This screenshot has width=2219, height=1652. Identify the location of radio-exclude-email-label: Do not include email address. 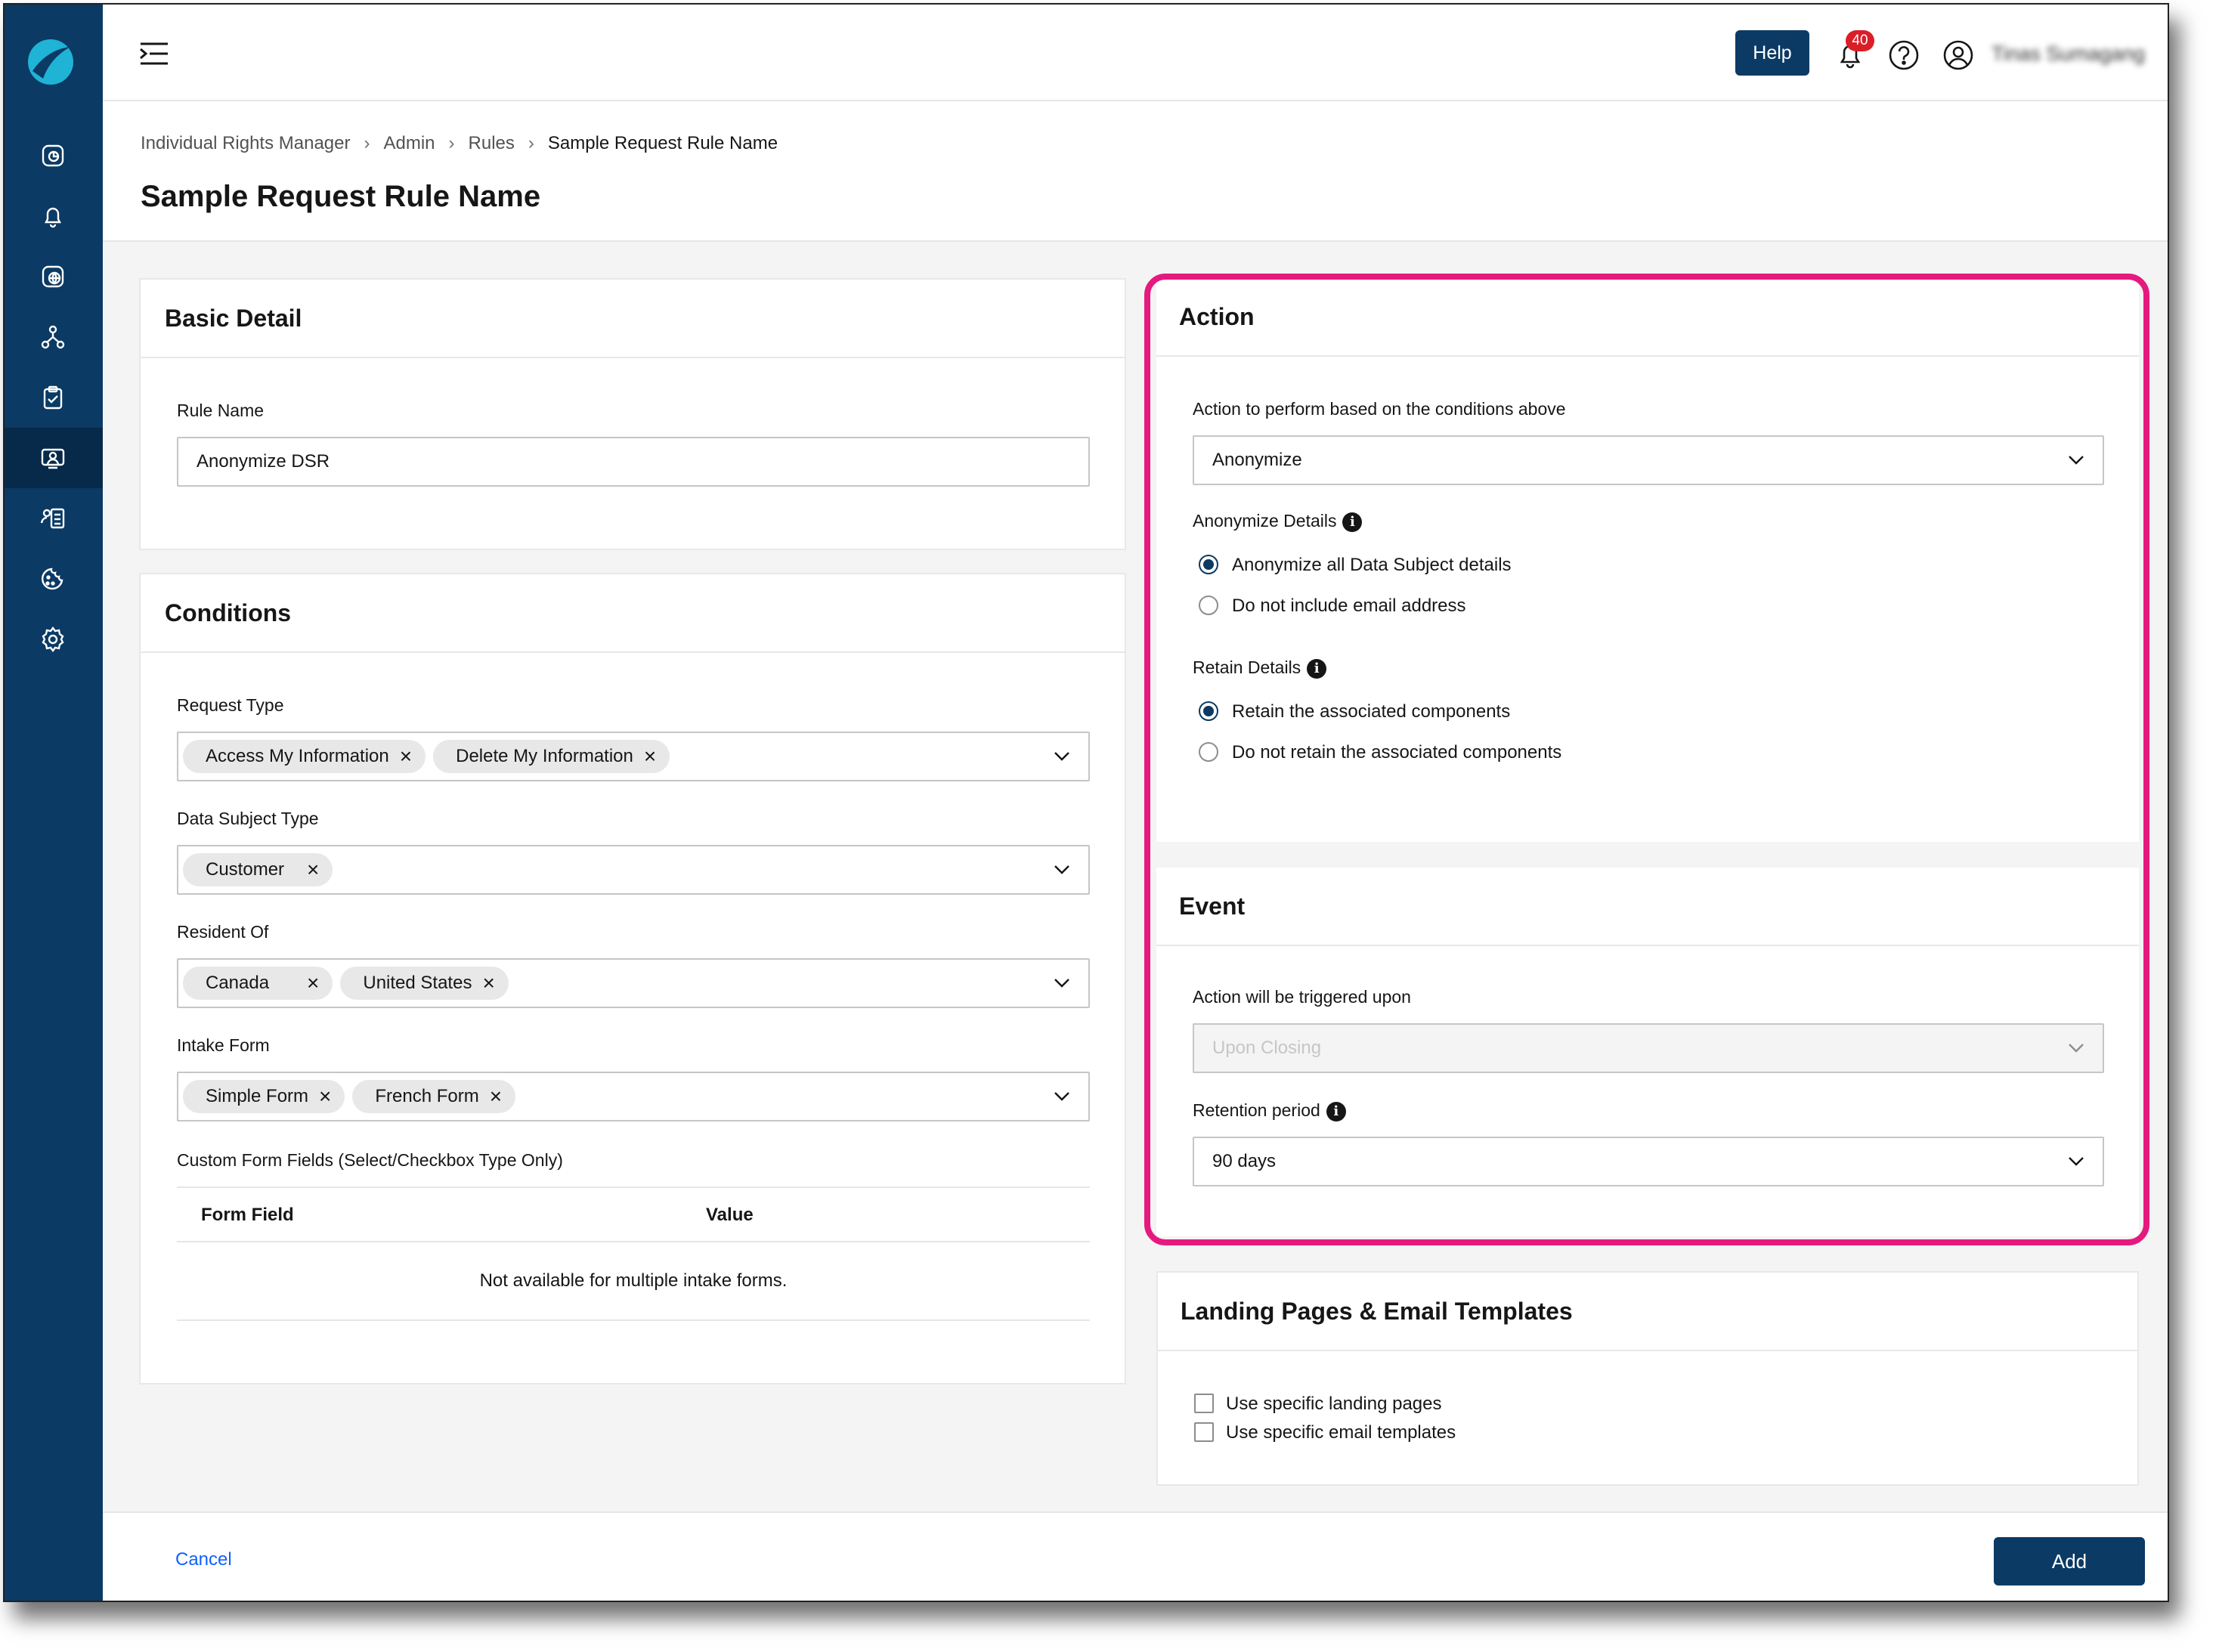
(1349, 606).